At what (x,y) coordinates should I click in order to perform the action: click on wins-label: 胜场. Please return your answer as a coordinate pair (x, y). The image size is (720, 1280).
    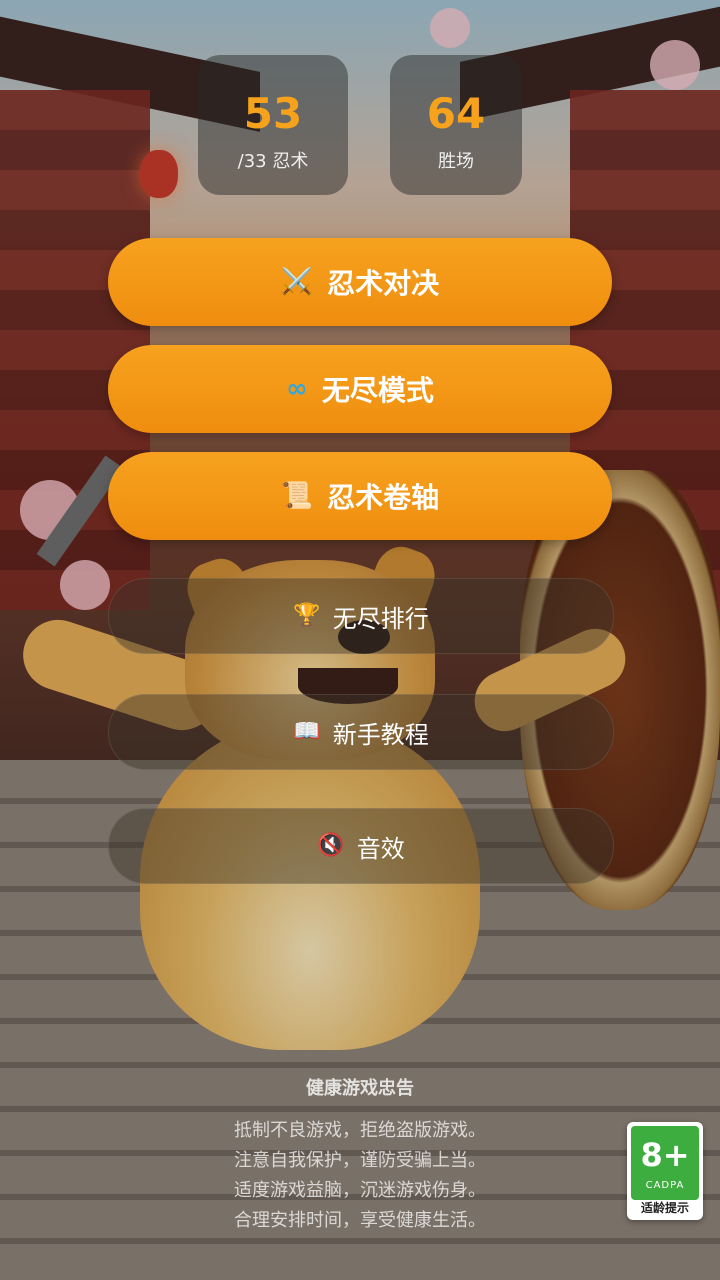
    Looking at the image, I should click on (456, 161).